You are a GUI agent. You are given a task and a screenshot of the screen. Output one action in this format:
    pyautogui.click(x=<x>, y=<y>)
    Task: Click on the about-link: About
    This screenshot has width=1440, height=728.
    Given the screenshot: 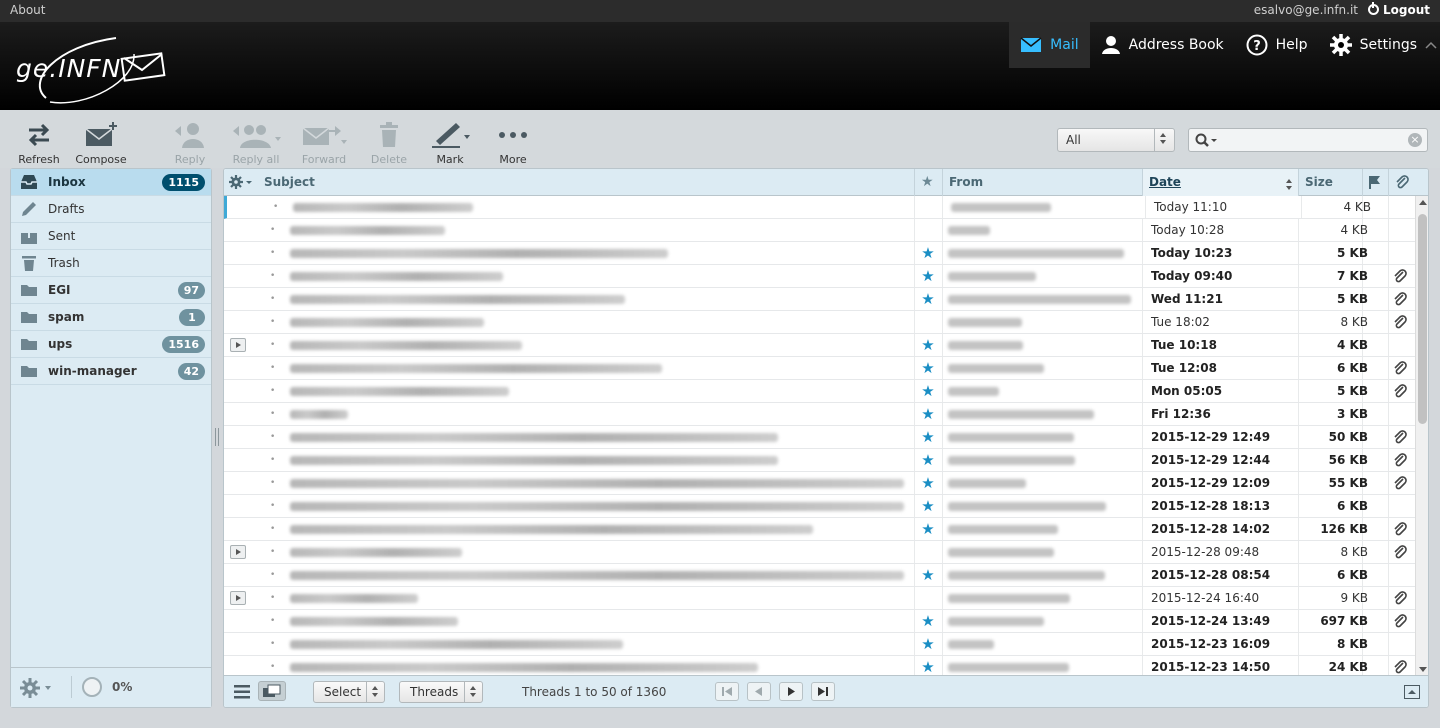 What is the action you would take?
    pyautogui.click(x=27, y=10)
    